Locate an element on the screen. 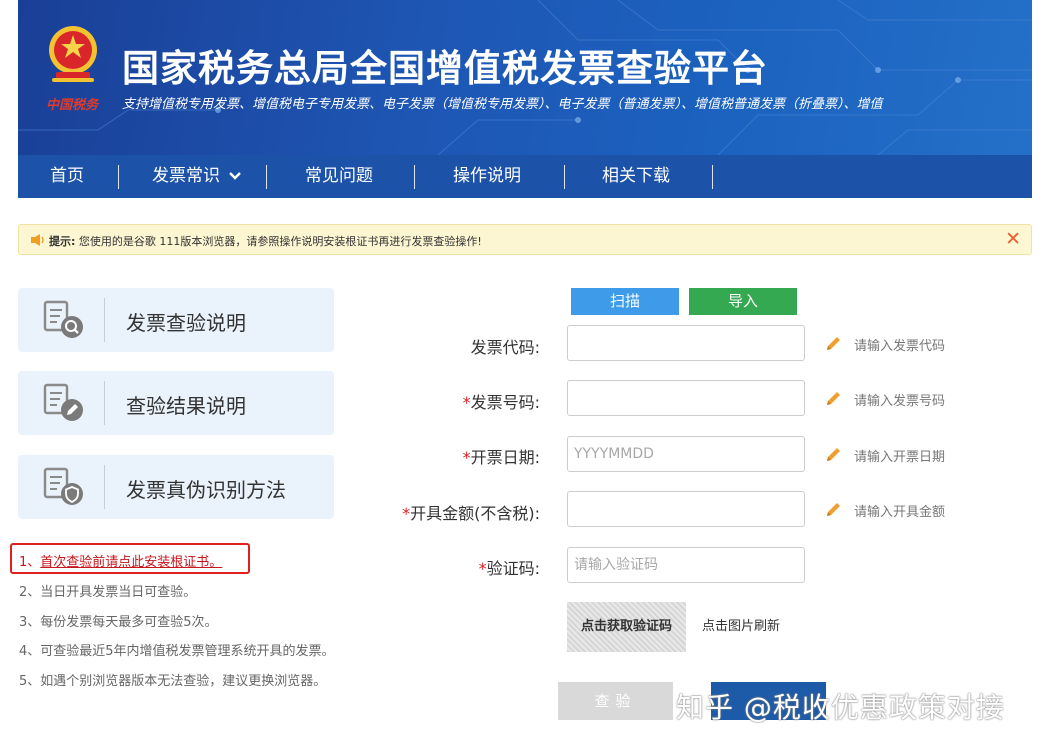  amount-input is located at coordinates (686, 509).